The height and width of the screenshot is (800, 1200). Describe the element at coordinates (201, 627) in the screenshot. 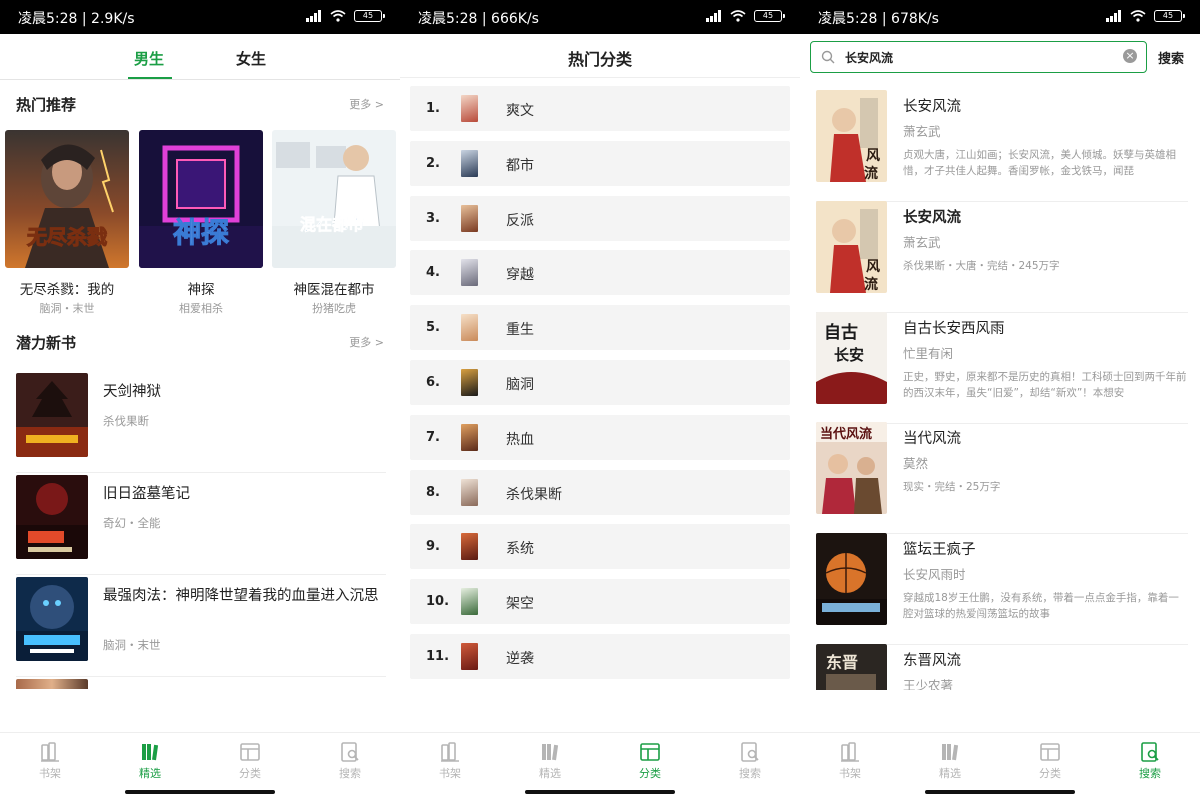

I see `list-item: 最强肉法：神明降世望着我的血量进入沉思 脑洞・末世` at that location.